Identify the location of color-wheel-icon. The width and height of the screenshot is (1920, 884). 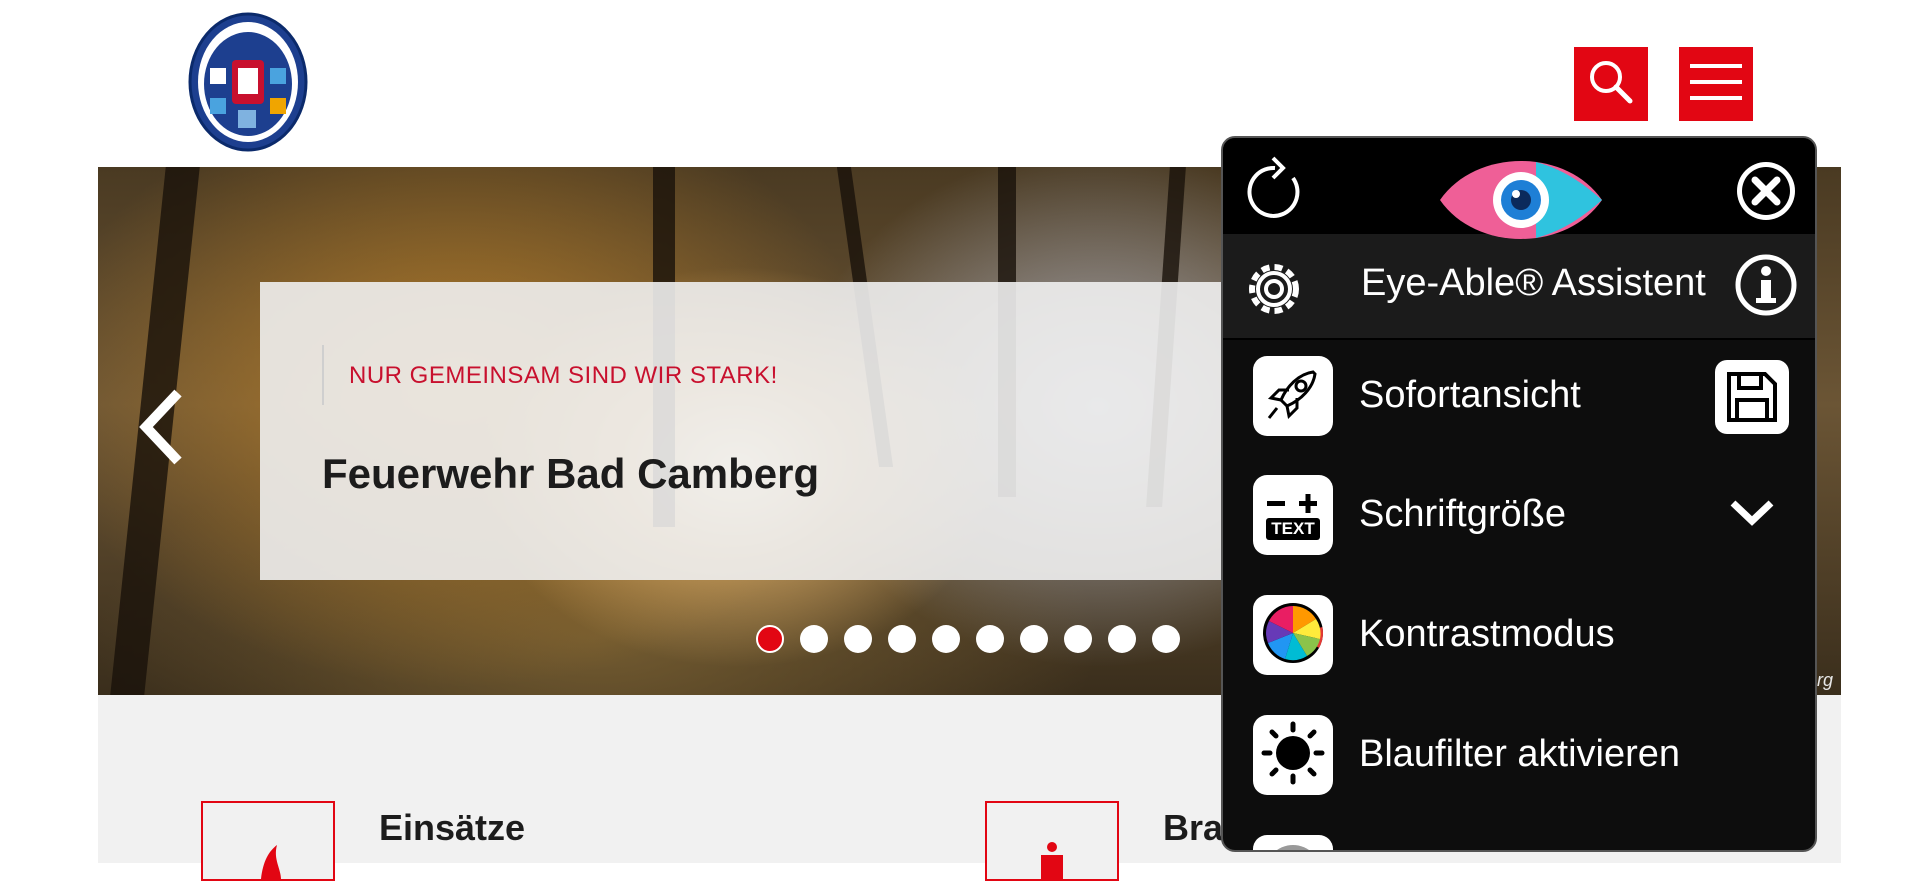
(1293, 635).